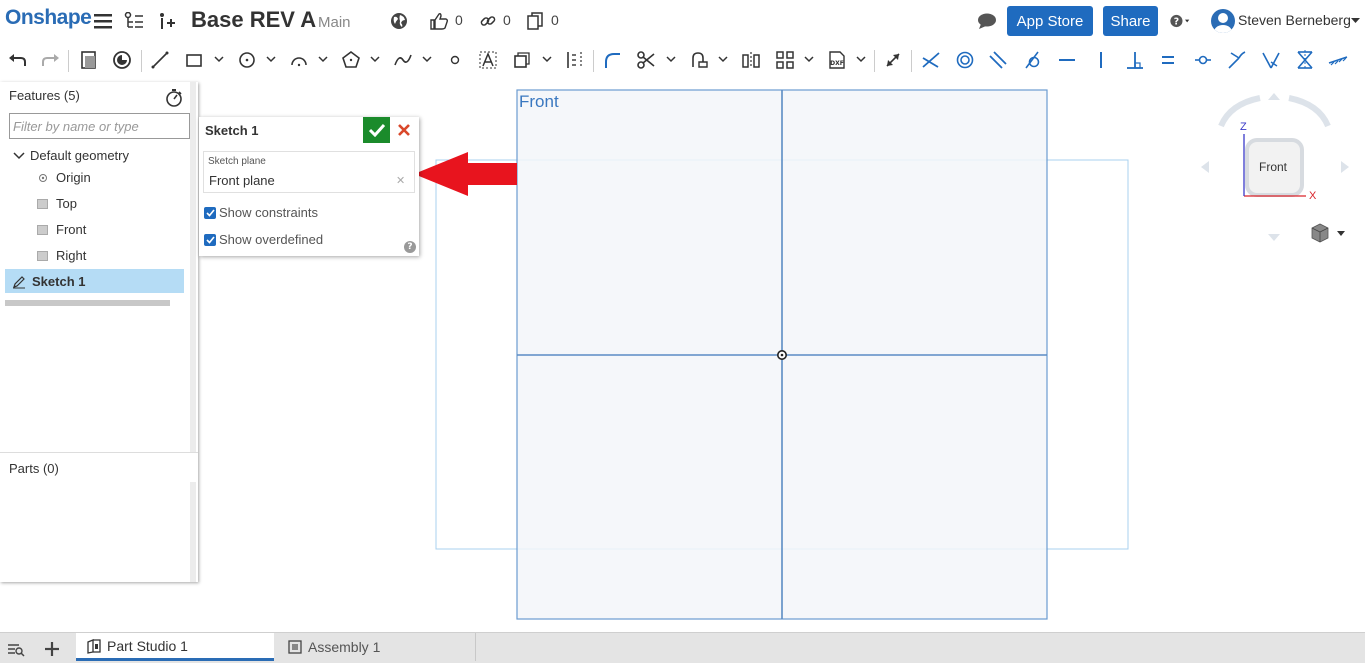  I want to click on feature-item-top: Top, so click(57, 203).